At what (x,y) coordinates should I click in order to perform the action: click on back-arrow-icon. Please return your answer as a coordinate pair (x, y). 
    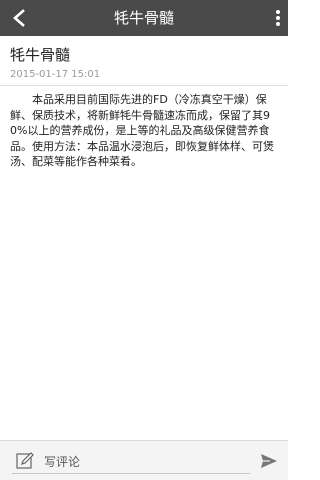
    Looking at the image, I should click on (19, 18).